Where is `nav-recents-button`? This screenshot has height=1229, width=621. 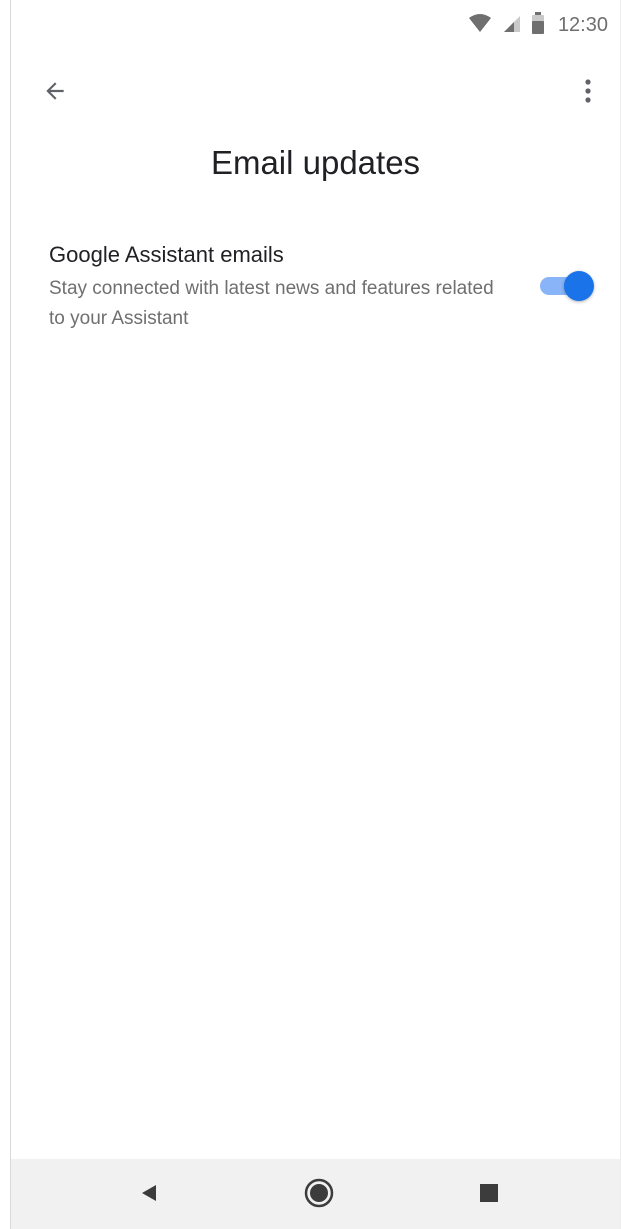
nav-recents-button is located at coordinates (489, 1195).